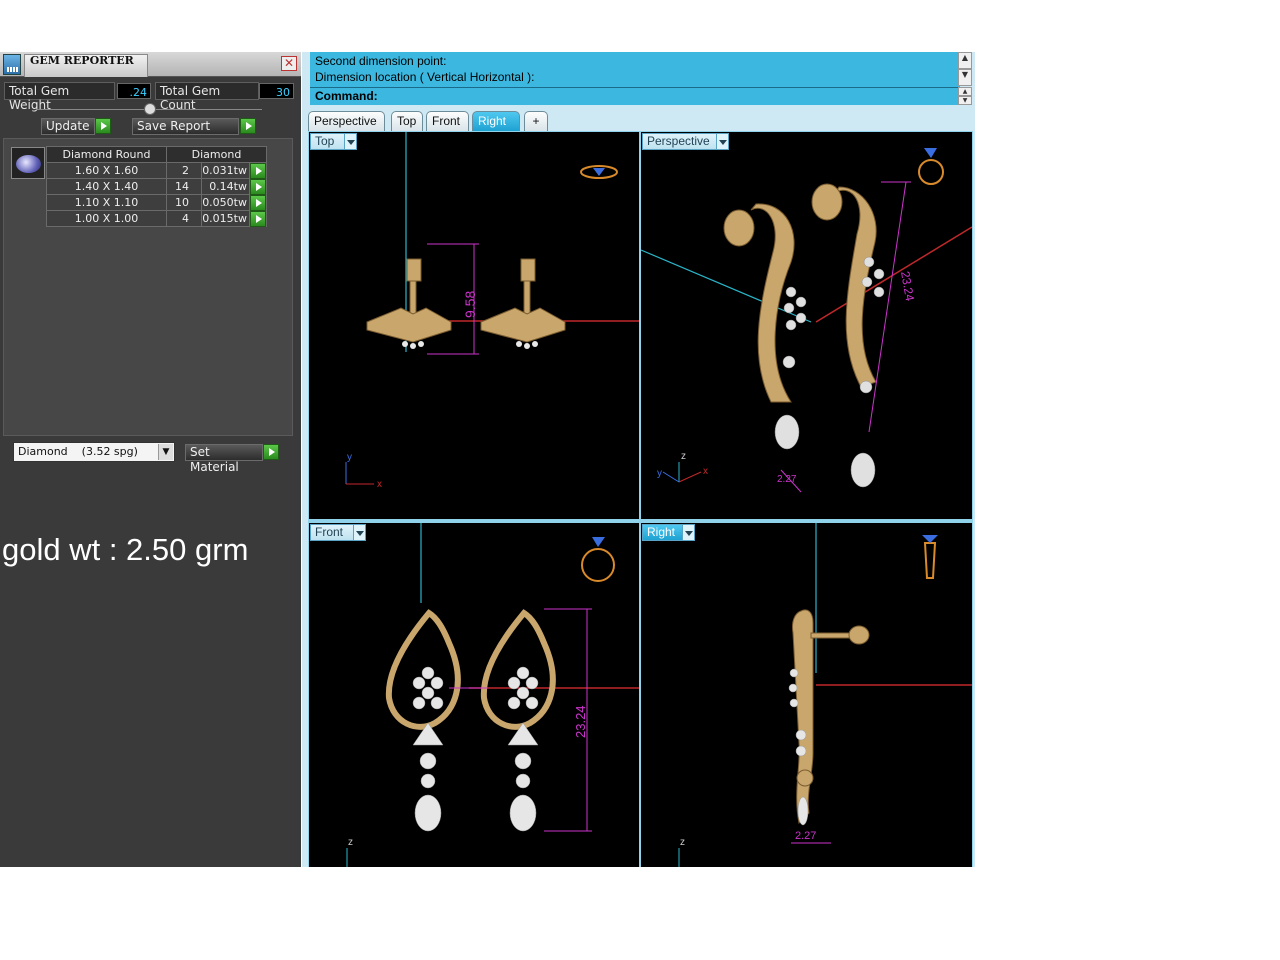 The width and height of the screenshot is (1280, 960). I want to click on column-header-shape: Diamond Round, so click(106, 154).